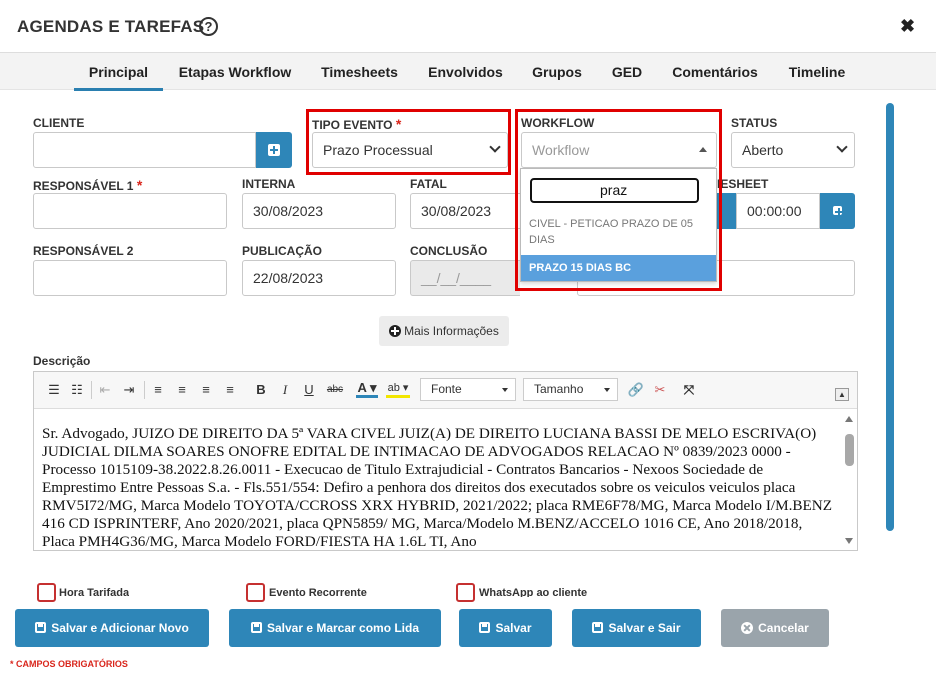 The image size is (936, 673). I want to click on outdent-icon: ⇤, so click(105, 390).